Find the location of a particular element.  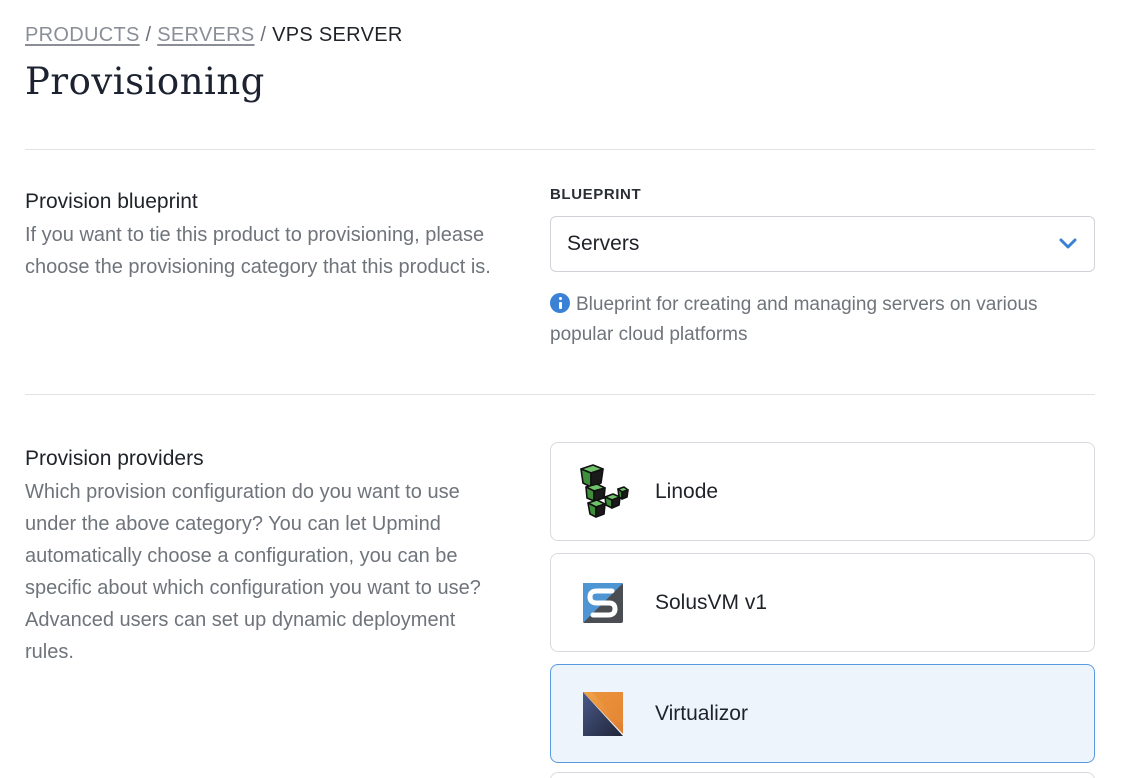

page-title: Provisioning is located at coordinates (145, 81).